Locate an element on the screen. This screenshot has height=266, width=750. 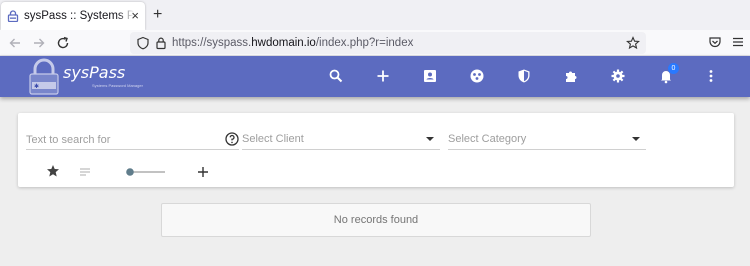
accounts-icon is located at coordinates (477, 76).